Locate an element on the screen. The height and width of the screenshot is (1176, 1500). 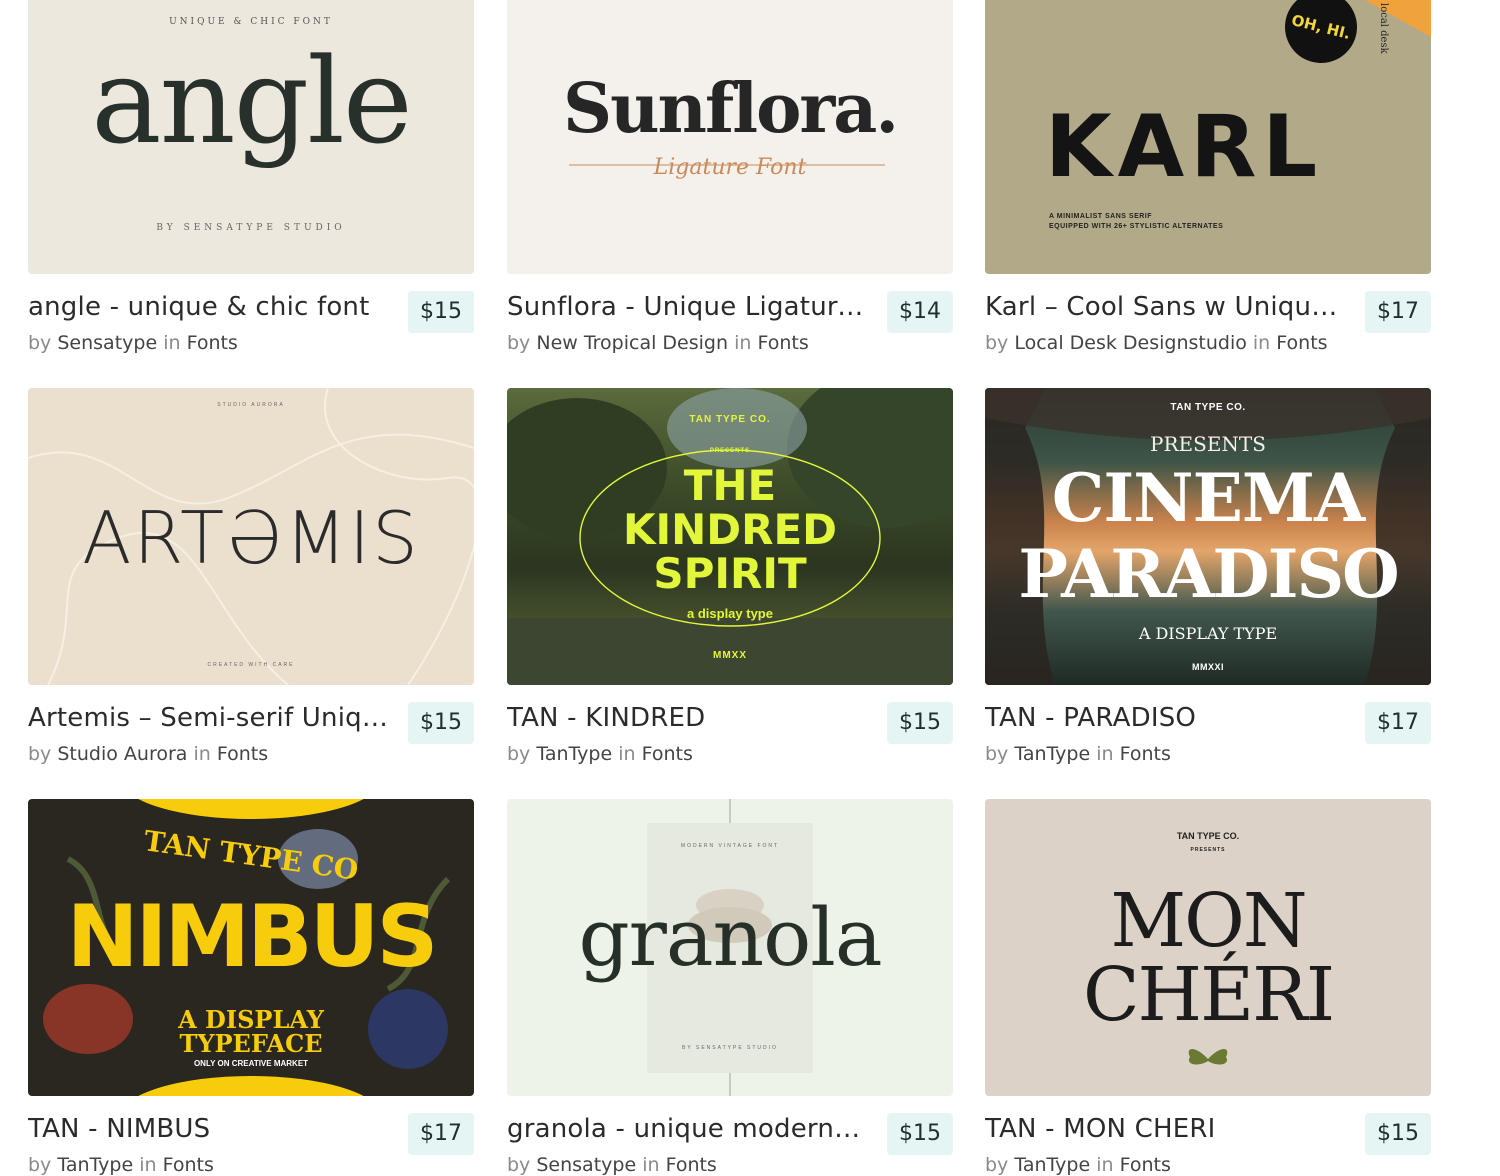
thumb-subline-1: A MINIMALIST SANS SERIF is located at coordinates (1101, 216).